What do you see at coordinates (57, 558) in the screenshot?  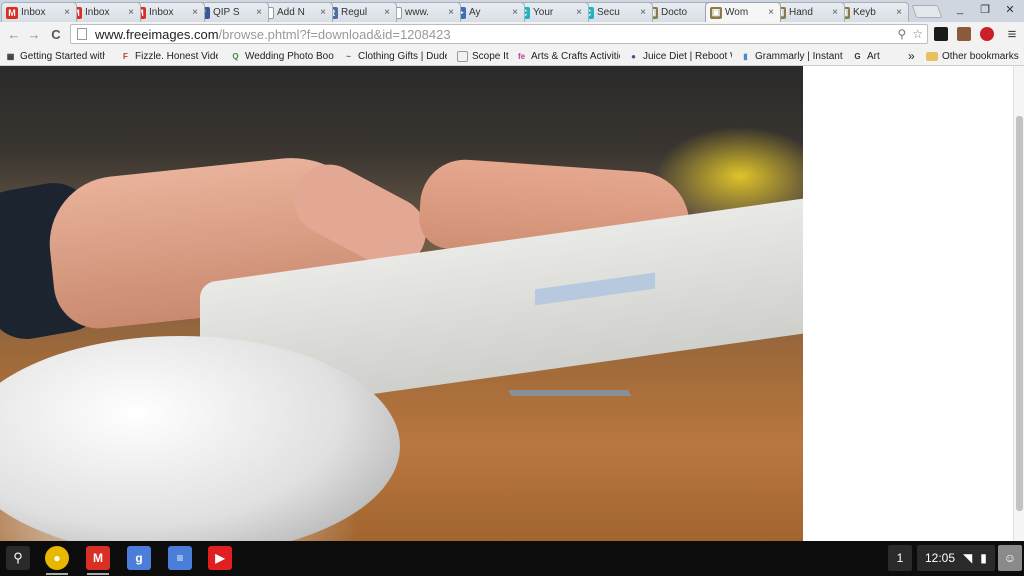 I see `chrome-app-icon: ●` at bounding box center [57, 558].